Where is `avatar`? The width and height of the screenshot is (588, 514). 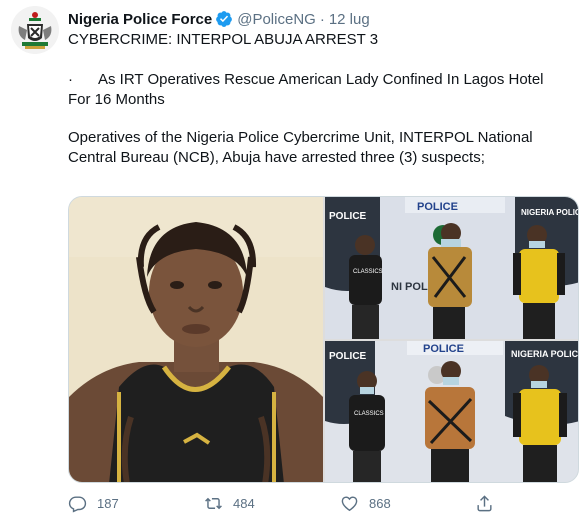 avatar is located at coordinates (35, 30).